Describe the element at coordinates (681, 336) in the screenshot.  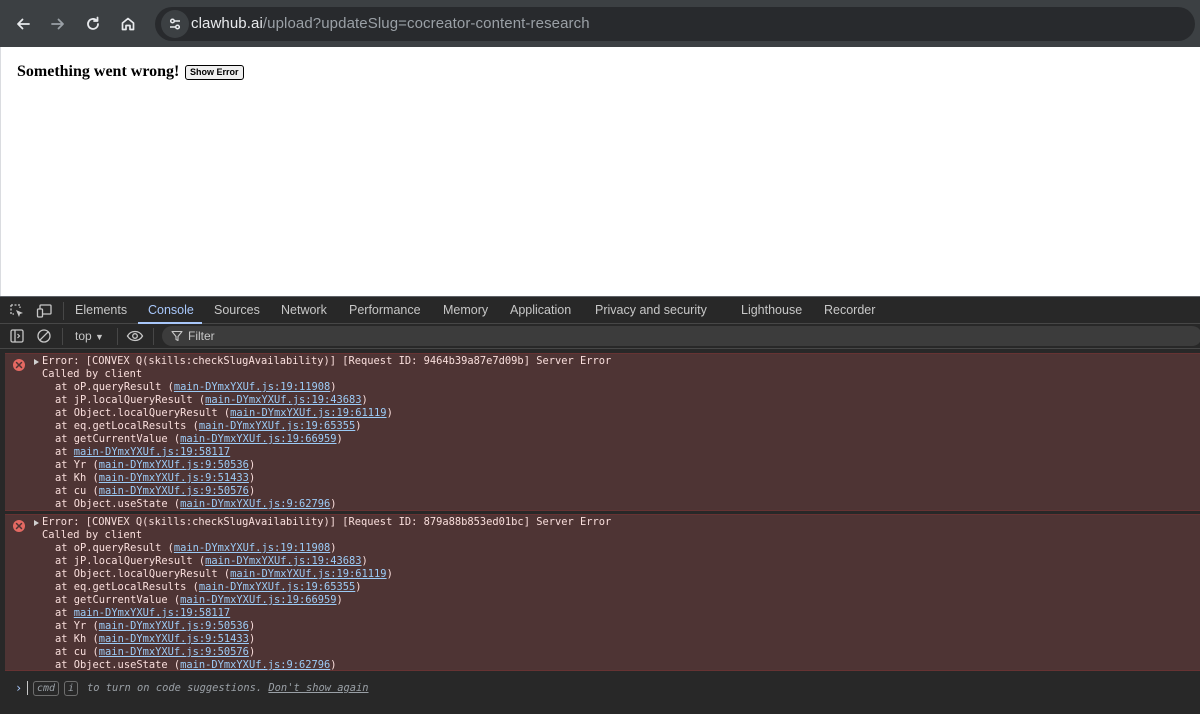
I see `filter-input: Filter` at that location.